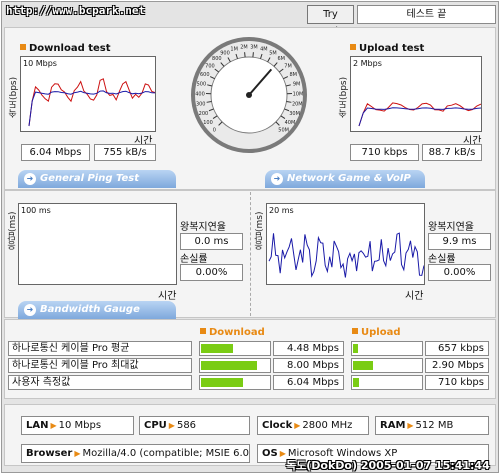  I want to click on upload-raw-line, so click(419, 114).